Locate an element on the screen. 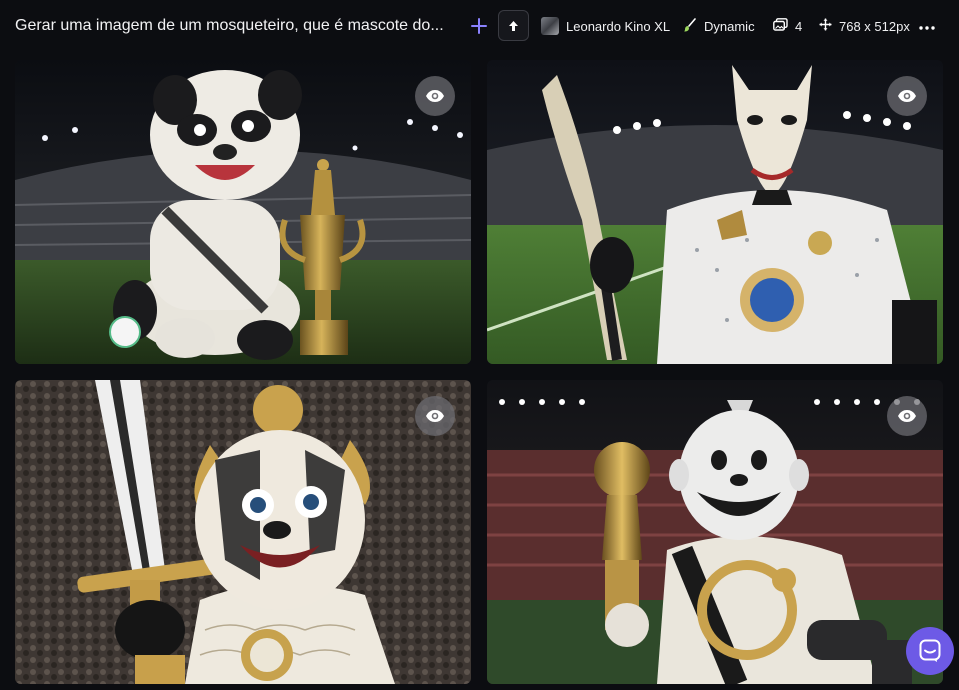 Image resolution: width=959 pixels, height=690 pixels. upscale-button is located at coordinates (513, 25).